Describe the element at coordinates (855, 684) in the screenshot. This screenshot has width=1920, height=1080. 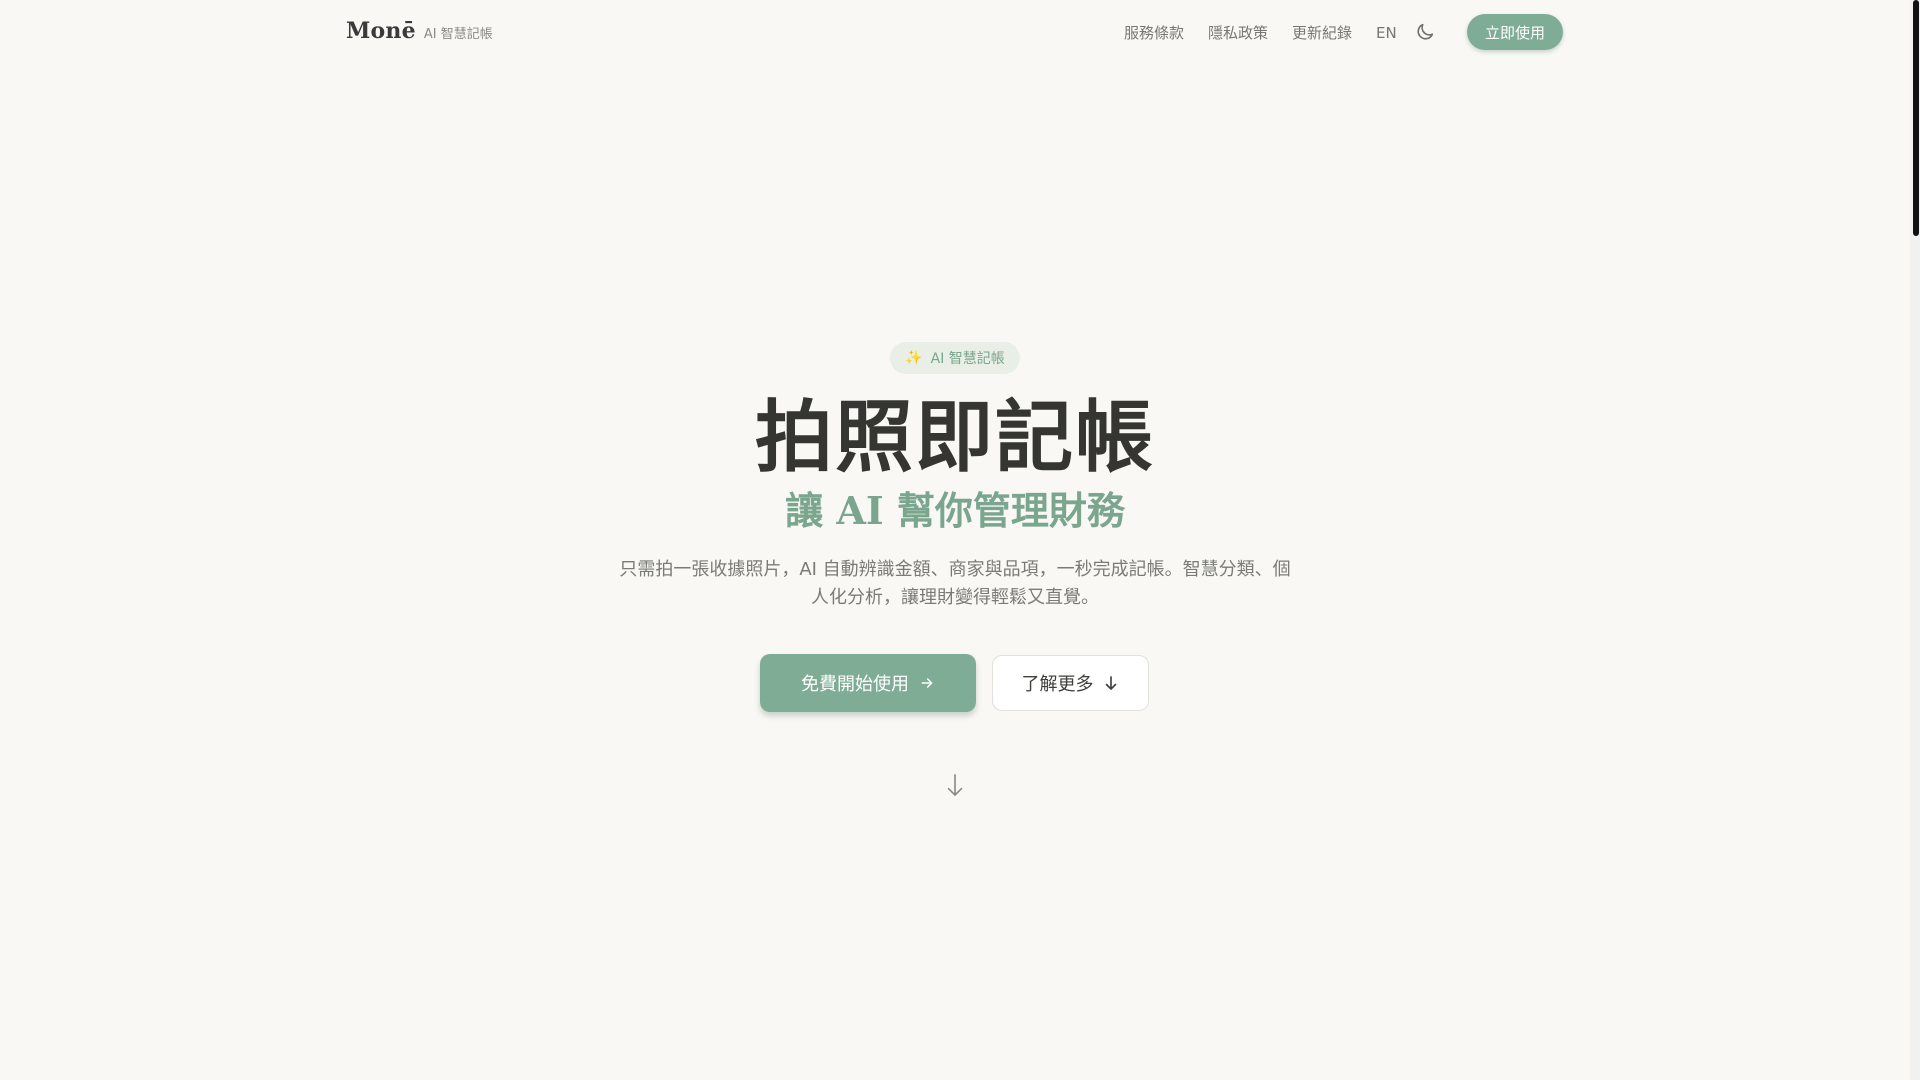
I see `start-free-label: 免費開始使用` at that location.